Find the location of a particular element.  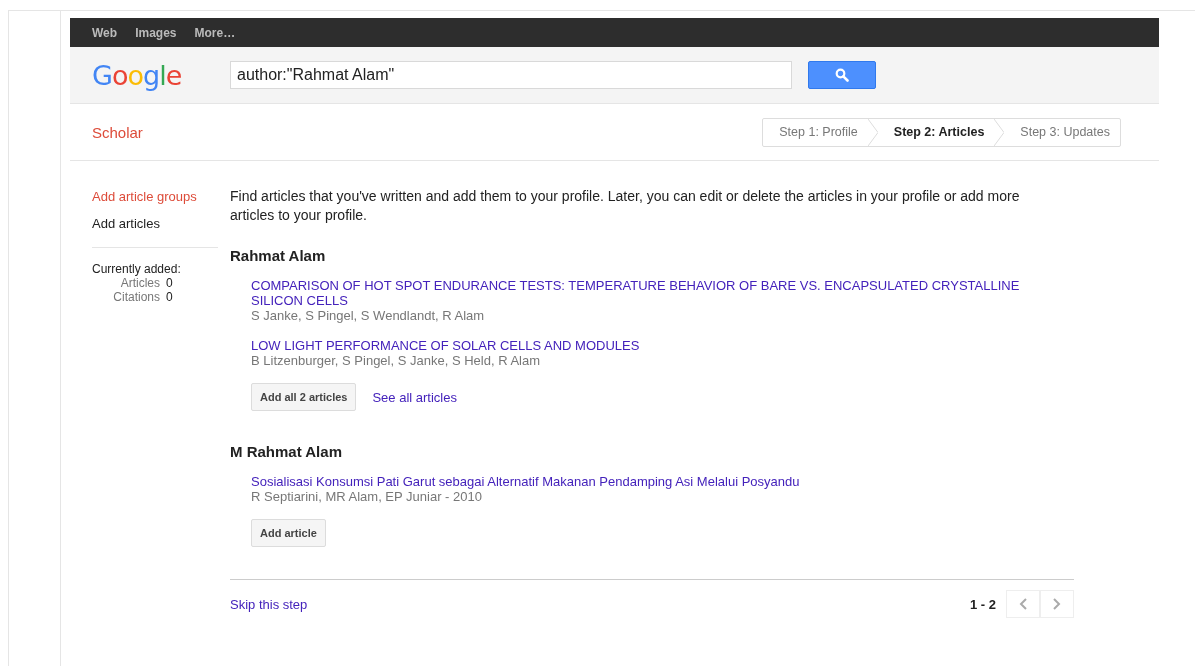

next-page-button is located at coordinates (1057, 604).